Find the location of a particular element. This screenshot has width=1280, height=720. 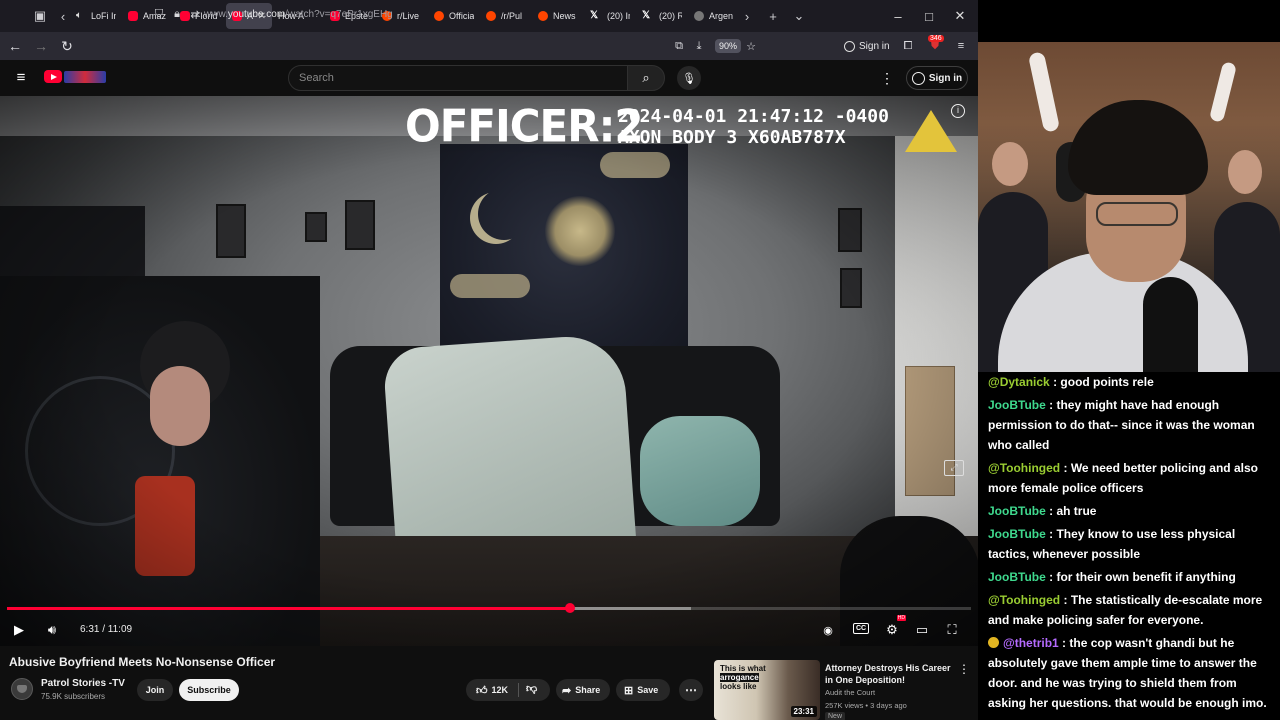

search-icon: ⌕ is located at coordinates (646, 77).